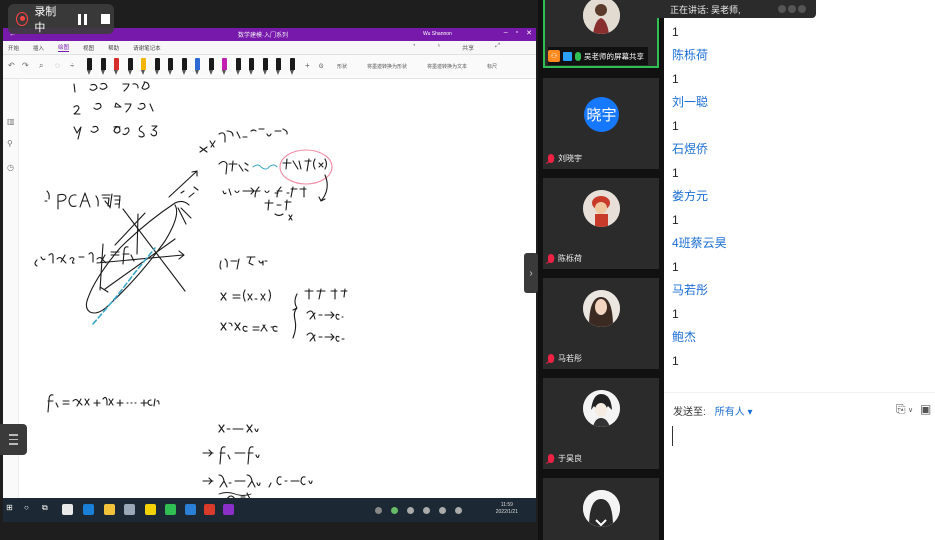 The image size is (935, 540). What do you see at coordinates (601, 509) in the screenshot?
I see `participant-tile-partial` at bounding box center [601, 509].